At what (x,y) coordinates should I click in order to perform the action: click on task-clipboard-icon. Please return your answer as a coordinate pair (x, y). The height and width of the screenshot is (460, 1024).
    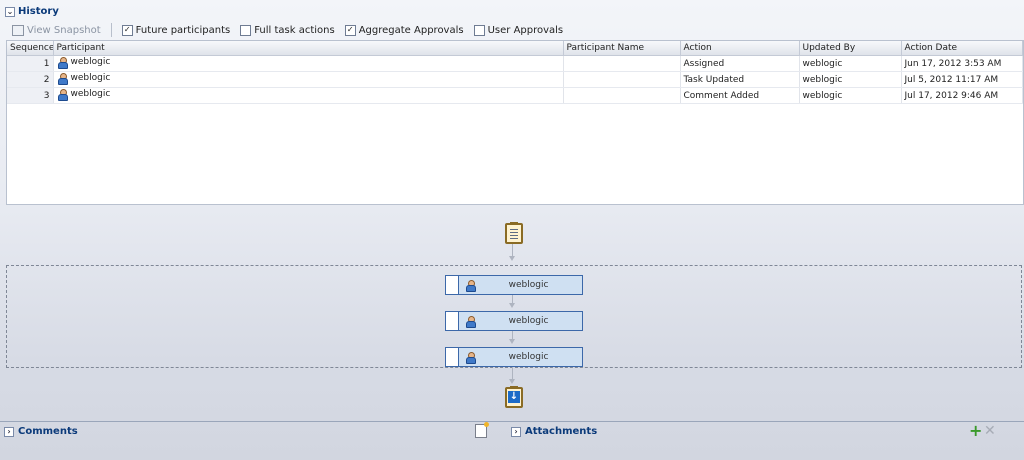
    Looking at the image, I should click on (514, 233).